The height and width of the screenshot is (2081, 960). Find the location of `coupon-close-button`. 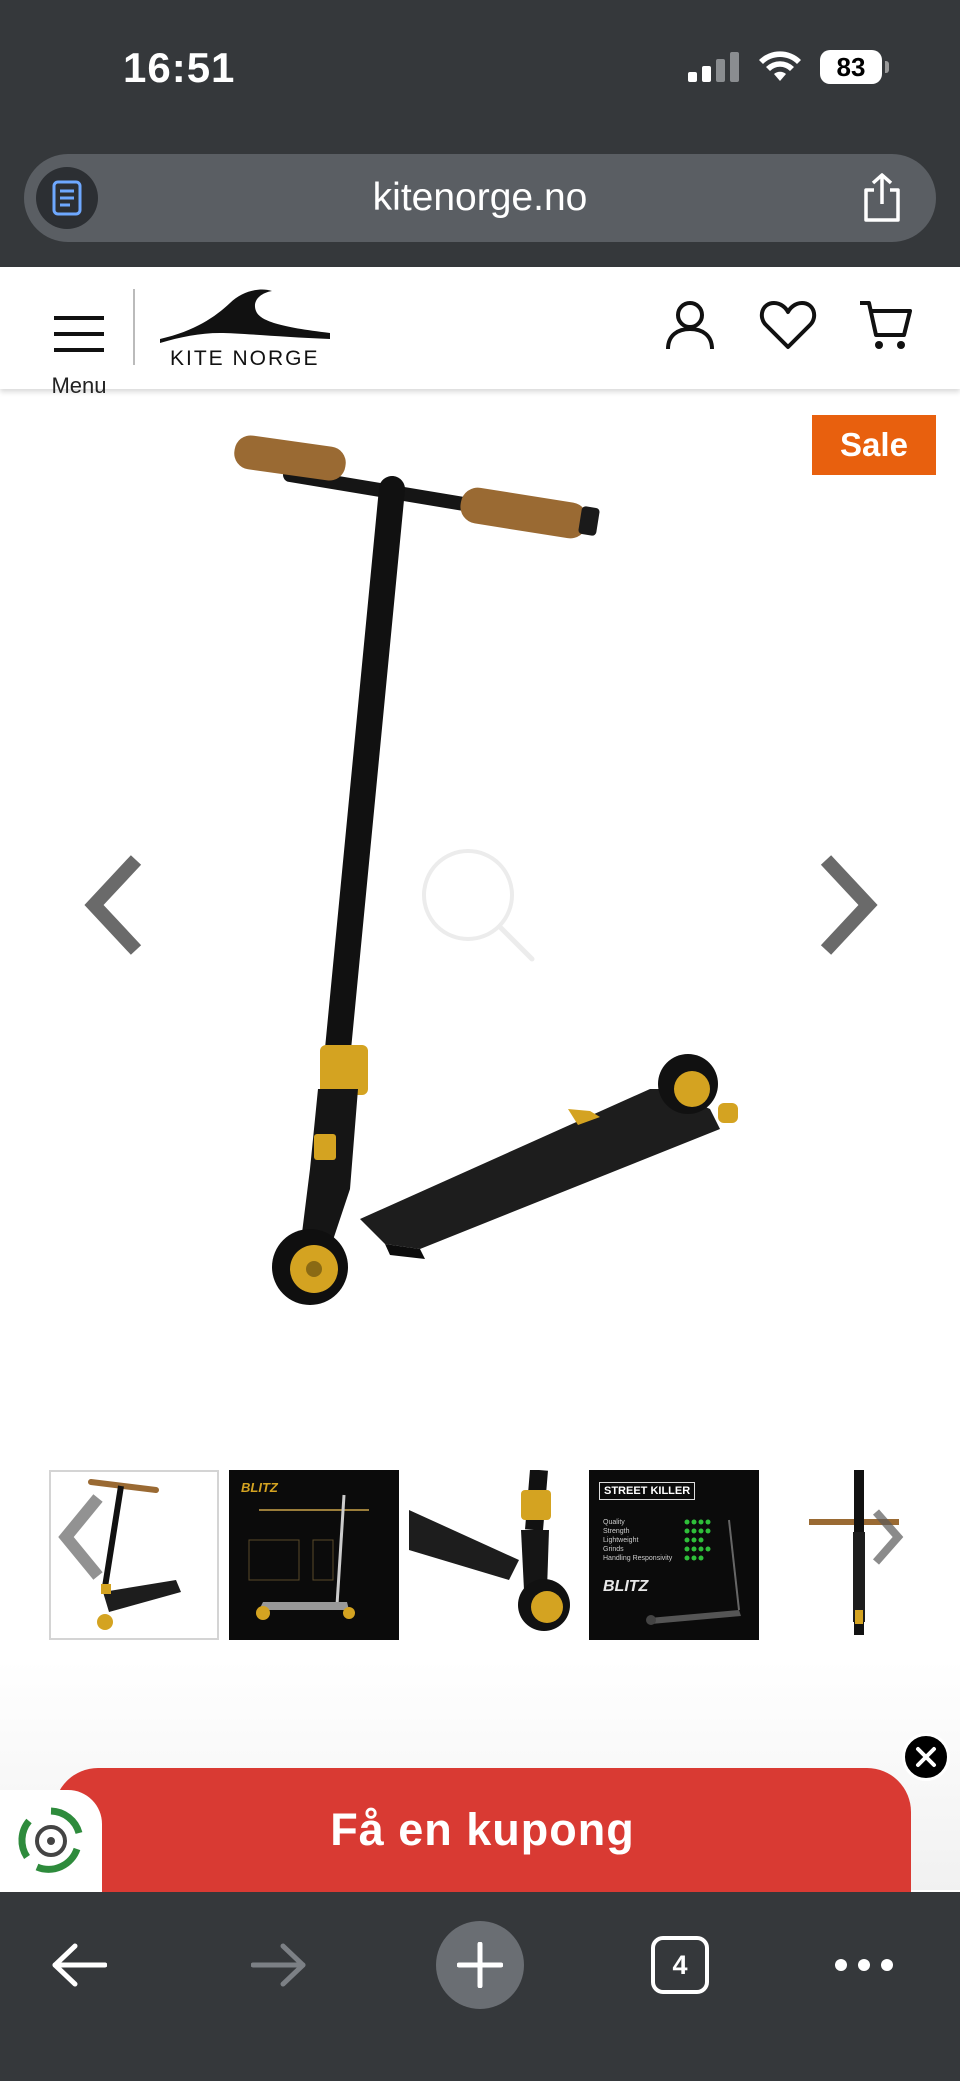

coupon-close-button is located at coordinates (926, 1757).